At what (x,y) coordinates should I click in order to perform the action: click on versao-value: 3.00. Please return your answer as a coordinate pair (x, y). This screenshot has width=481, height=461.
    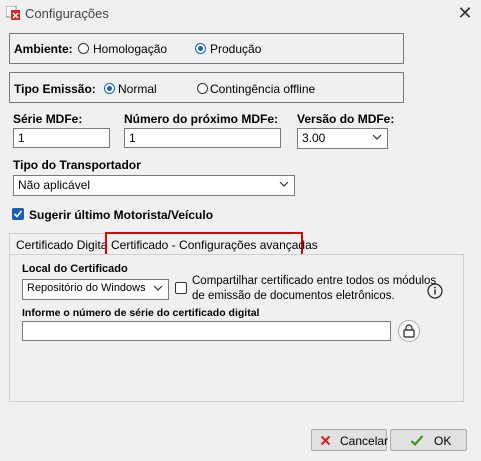
    Looking at the image, I should click on (314, 138).